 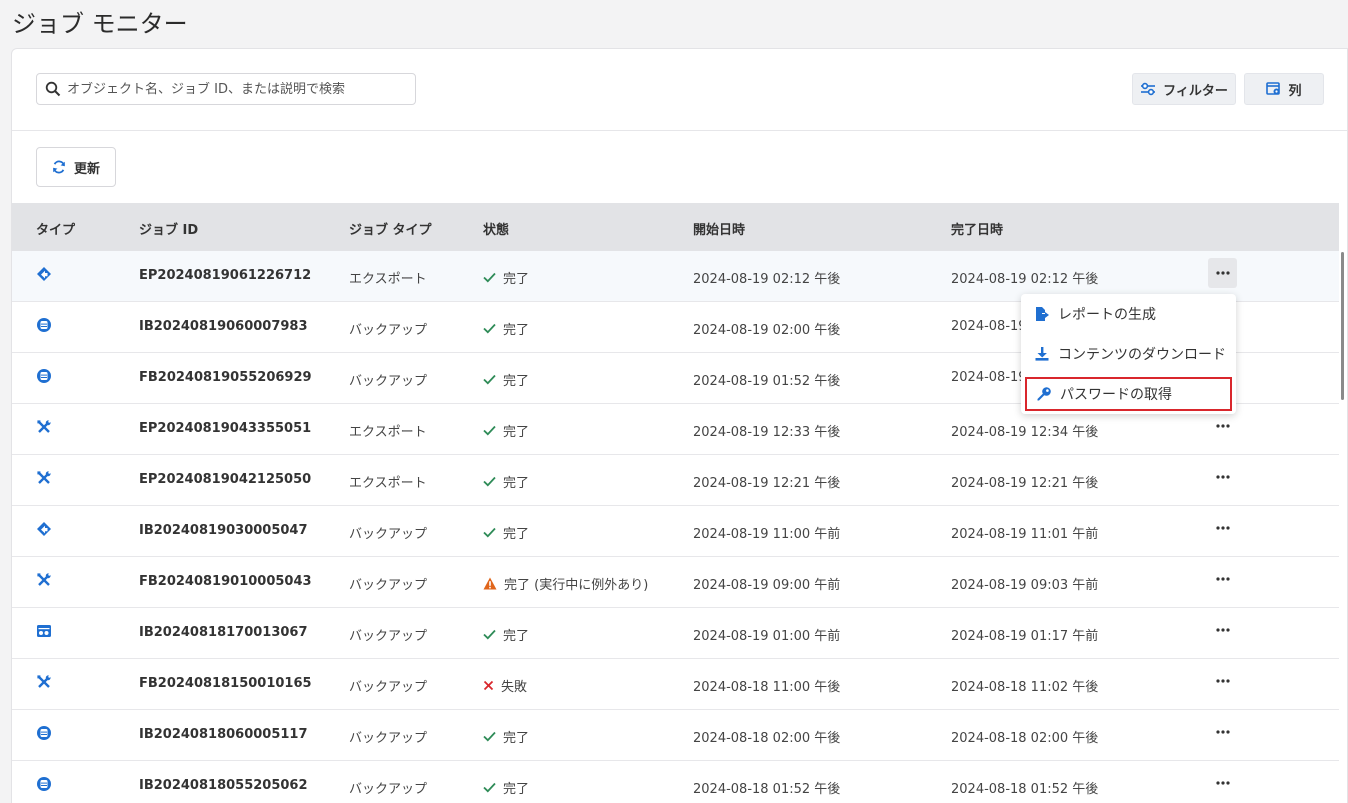 I want to click on end-time: 2024-08-18 11:02 午後, so click(x=1025, y=687).